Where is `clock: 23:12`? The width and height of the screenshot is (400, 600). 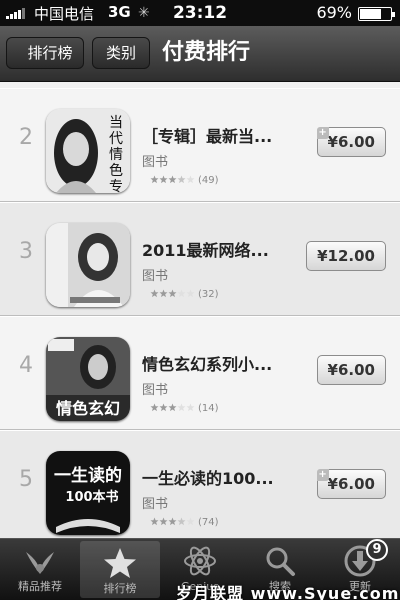 clock: 23:12 is located at coordinates (200, 13).